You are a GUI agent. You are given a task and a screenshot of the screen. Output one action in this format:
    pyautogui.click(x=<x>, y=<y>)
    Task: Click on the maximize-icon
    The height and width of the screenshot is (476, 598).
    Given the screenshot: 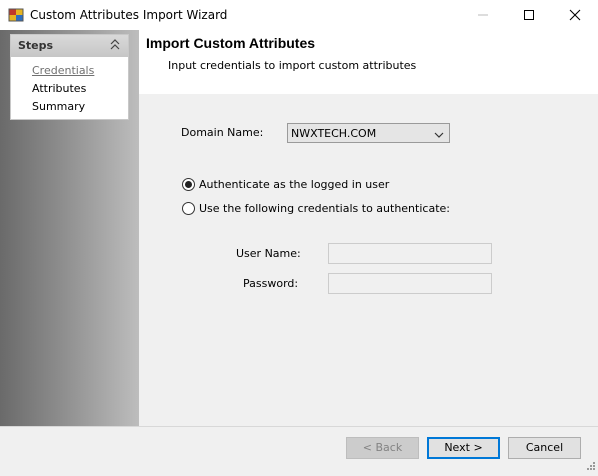 What is the action you would take?
    pyautogui.click(x=529, y=15)
    